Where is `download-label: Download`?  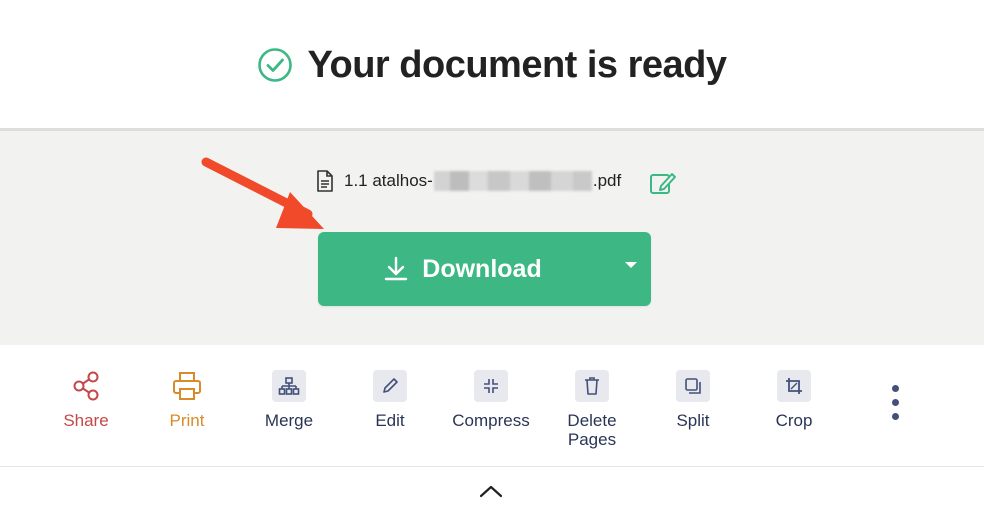
download-label: Download is located at coordinates (482, 268).